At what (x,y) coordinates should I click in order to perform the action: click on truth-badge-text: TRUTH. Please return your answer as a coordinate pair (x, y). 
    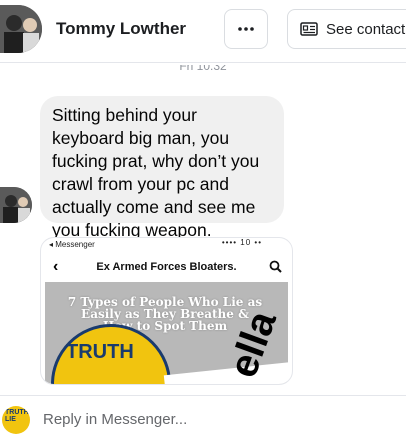
    Looking at the image, I should click on (100, 352).